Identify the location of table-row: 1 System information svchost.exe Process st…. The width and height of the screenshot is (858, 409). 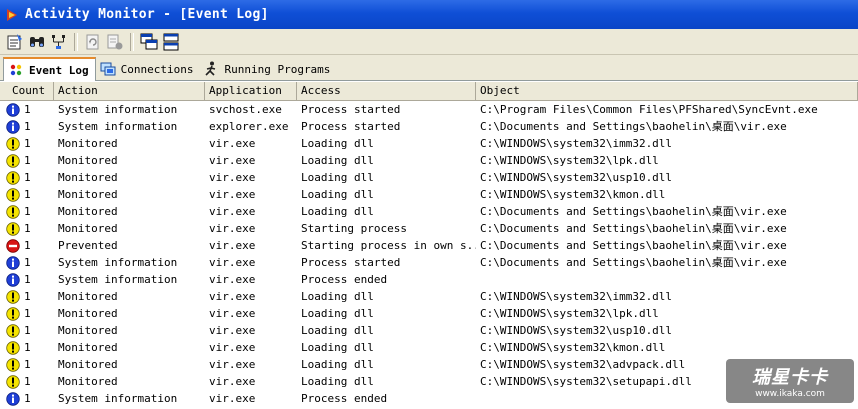
(429, 109).